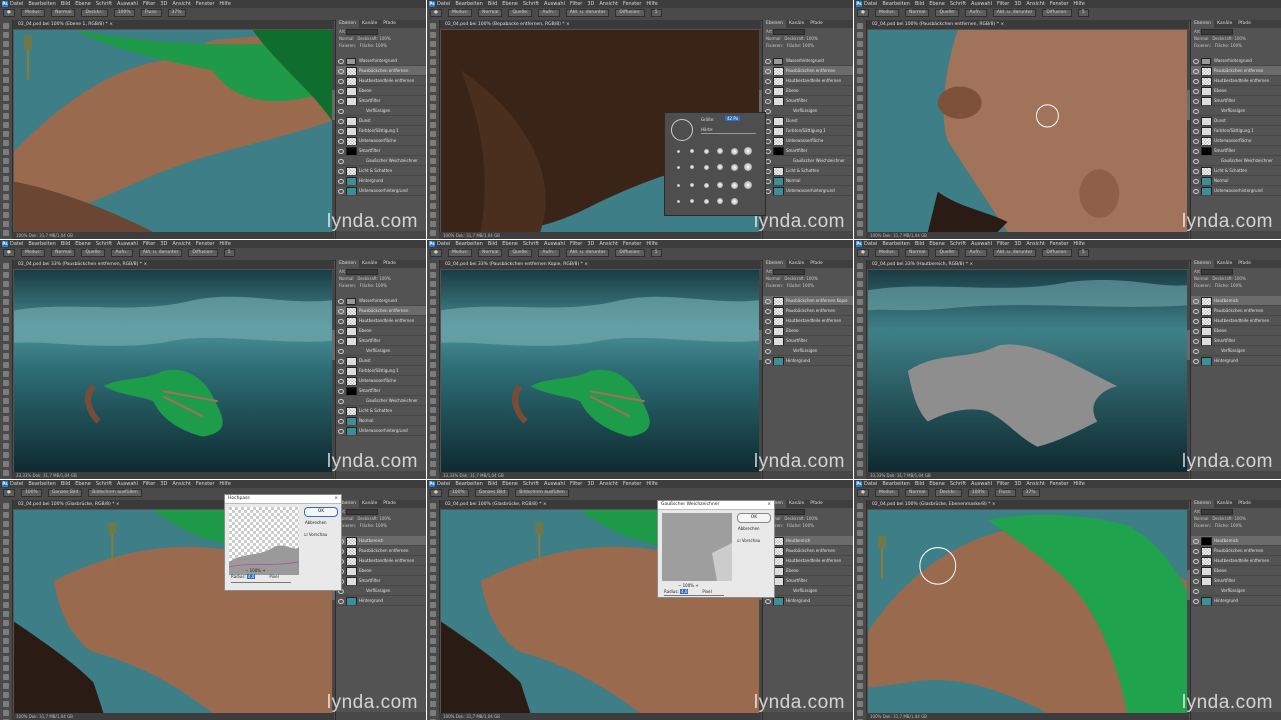 This screenshot has height=720, width=1281. I want to click on layer-row: Farbton/Sättigung 1, so click(808, 131).